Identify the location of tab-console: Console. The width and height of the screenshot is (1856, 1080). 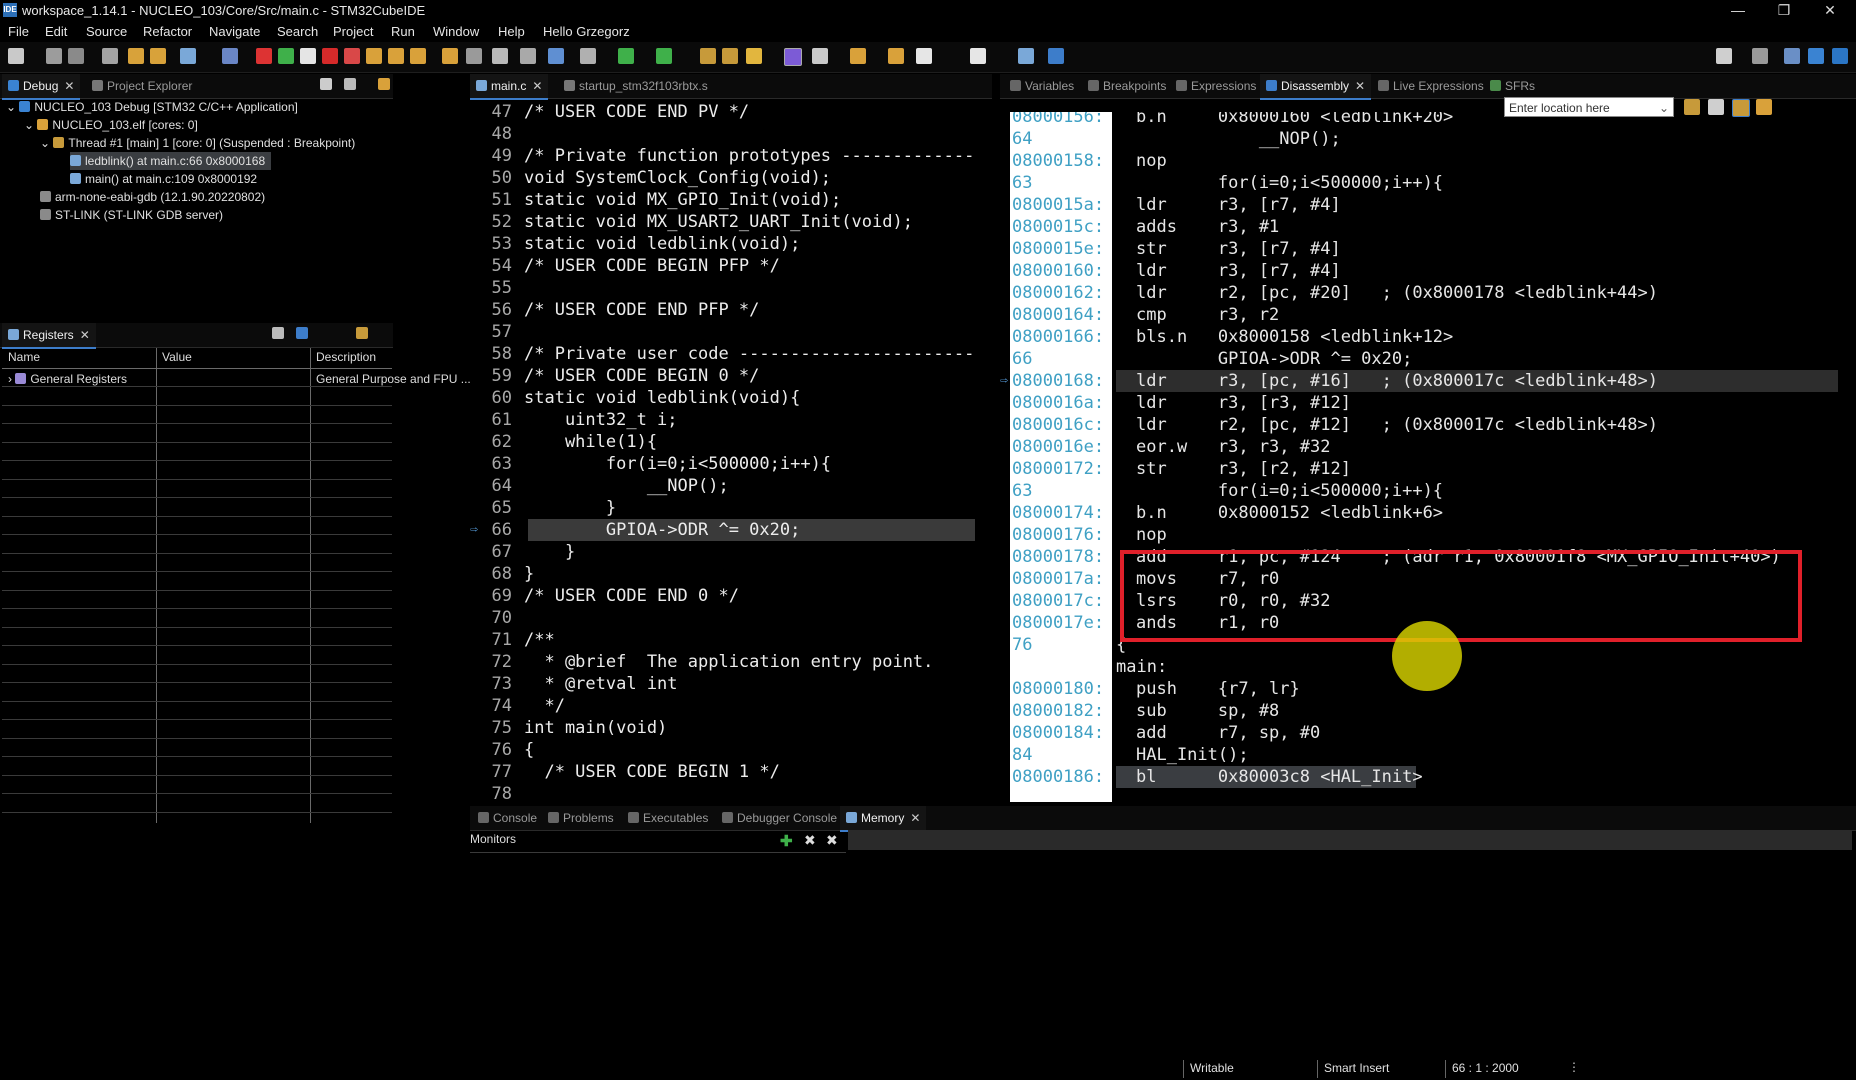
(507, 818).